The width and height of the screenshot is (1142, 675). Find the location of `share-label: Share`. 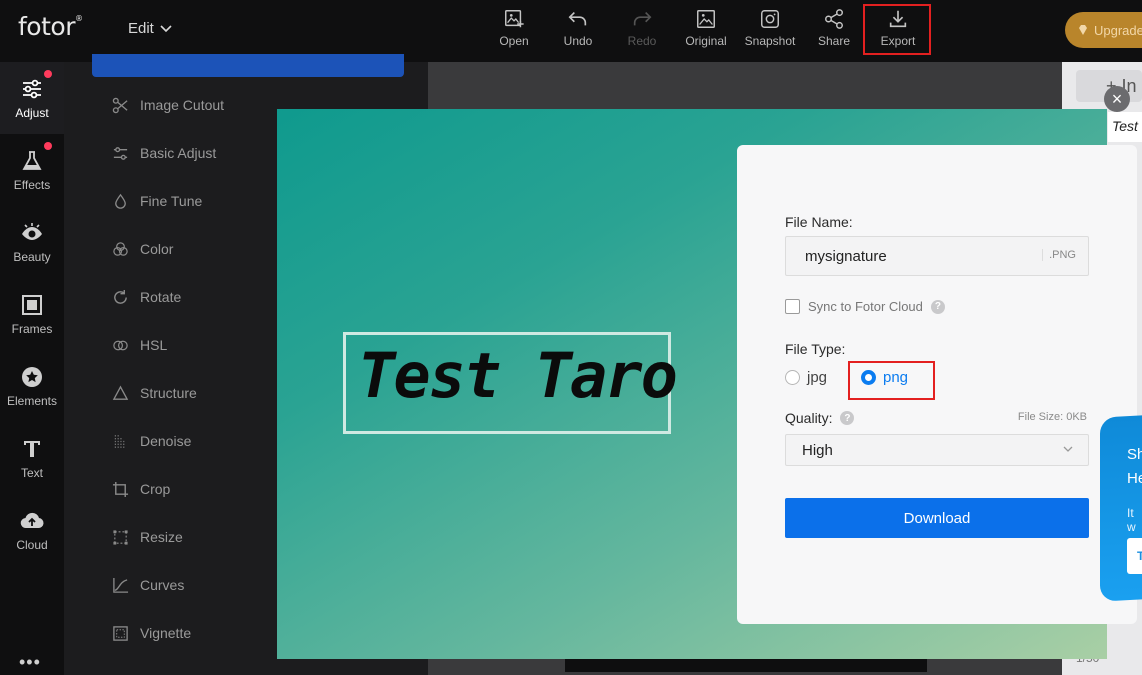

share-label: Share is located at coordinates (834, 41).